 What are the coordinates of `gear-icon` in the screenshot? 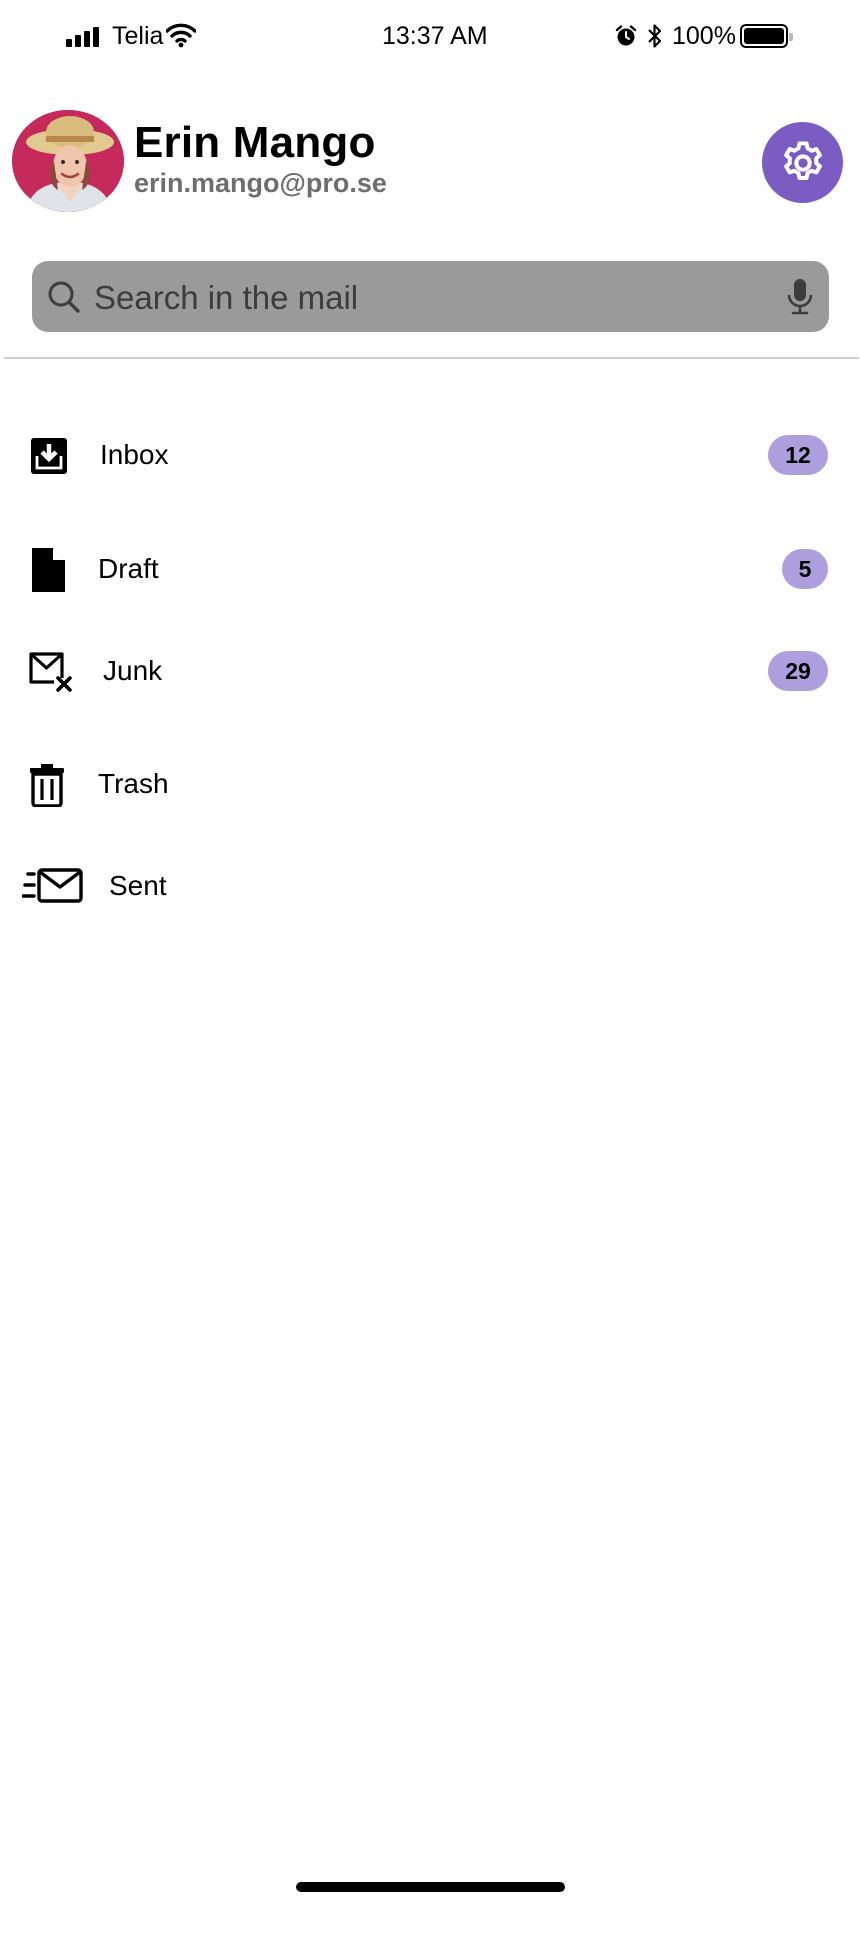 It's located at (802, 160).